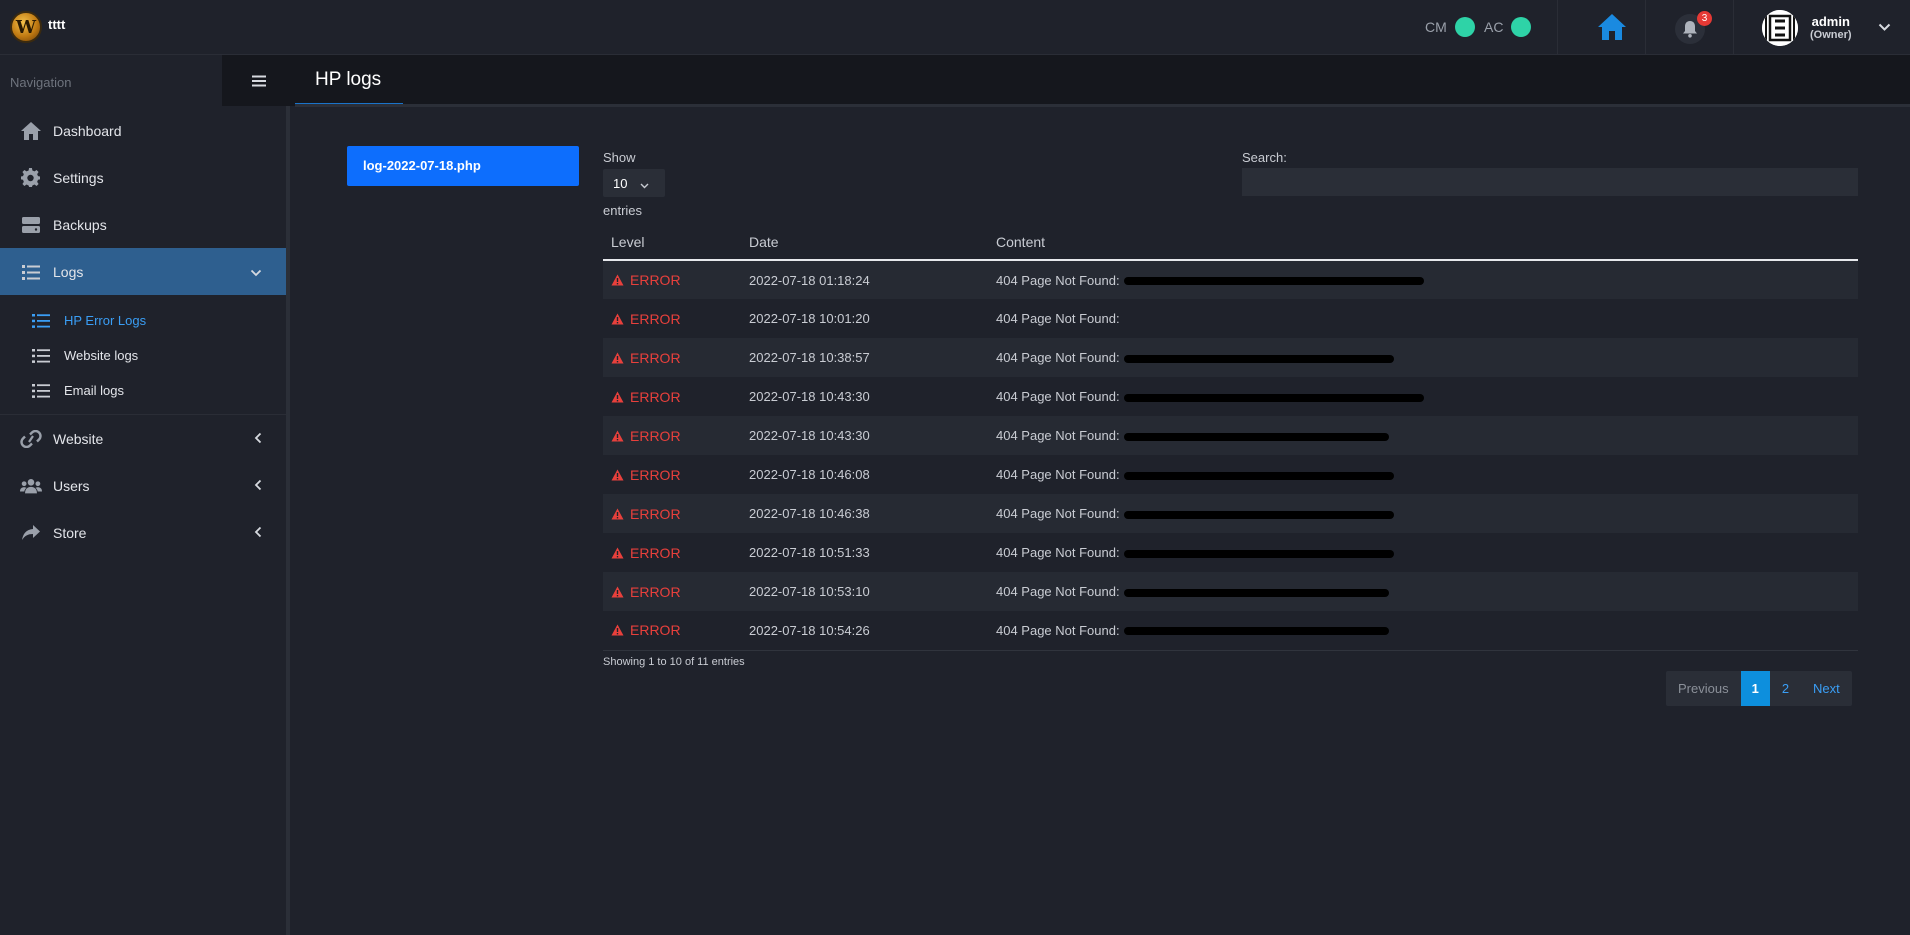 The width and height of the screenshot is (1910, 935). Describe the element at coordinates (1066, 80) in the screenshot. I see `page-header: HP logs` at that location.